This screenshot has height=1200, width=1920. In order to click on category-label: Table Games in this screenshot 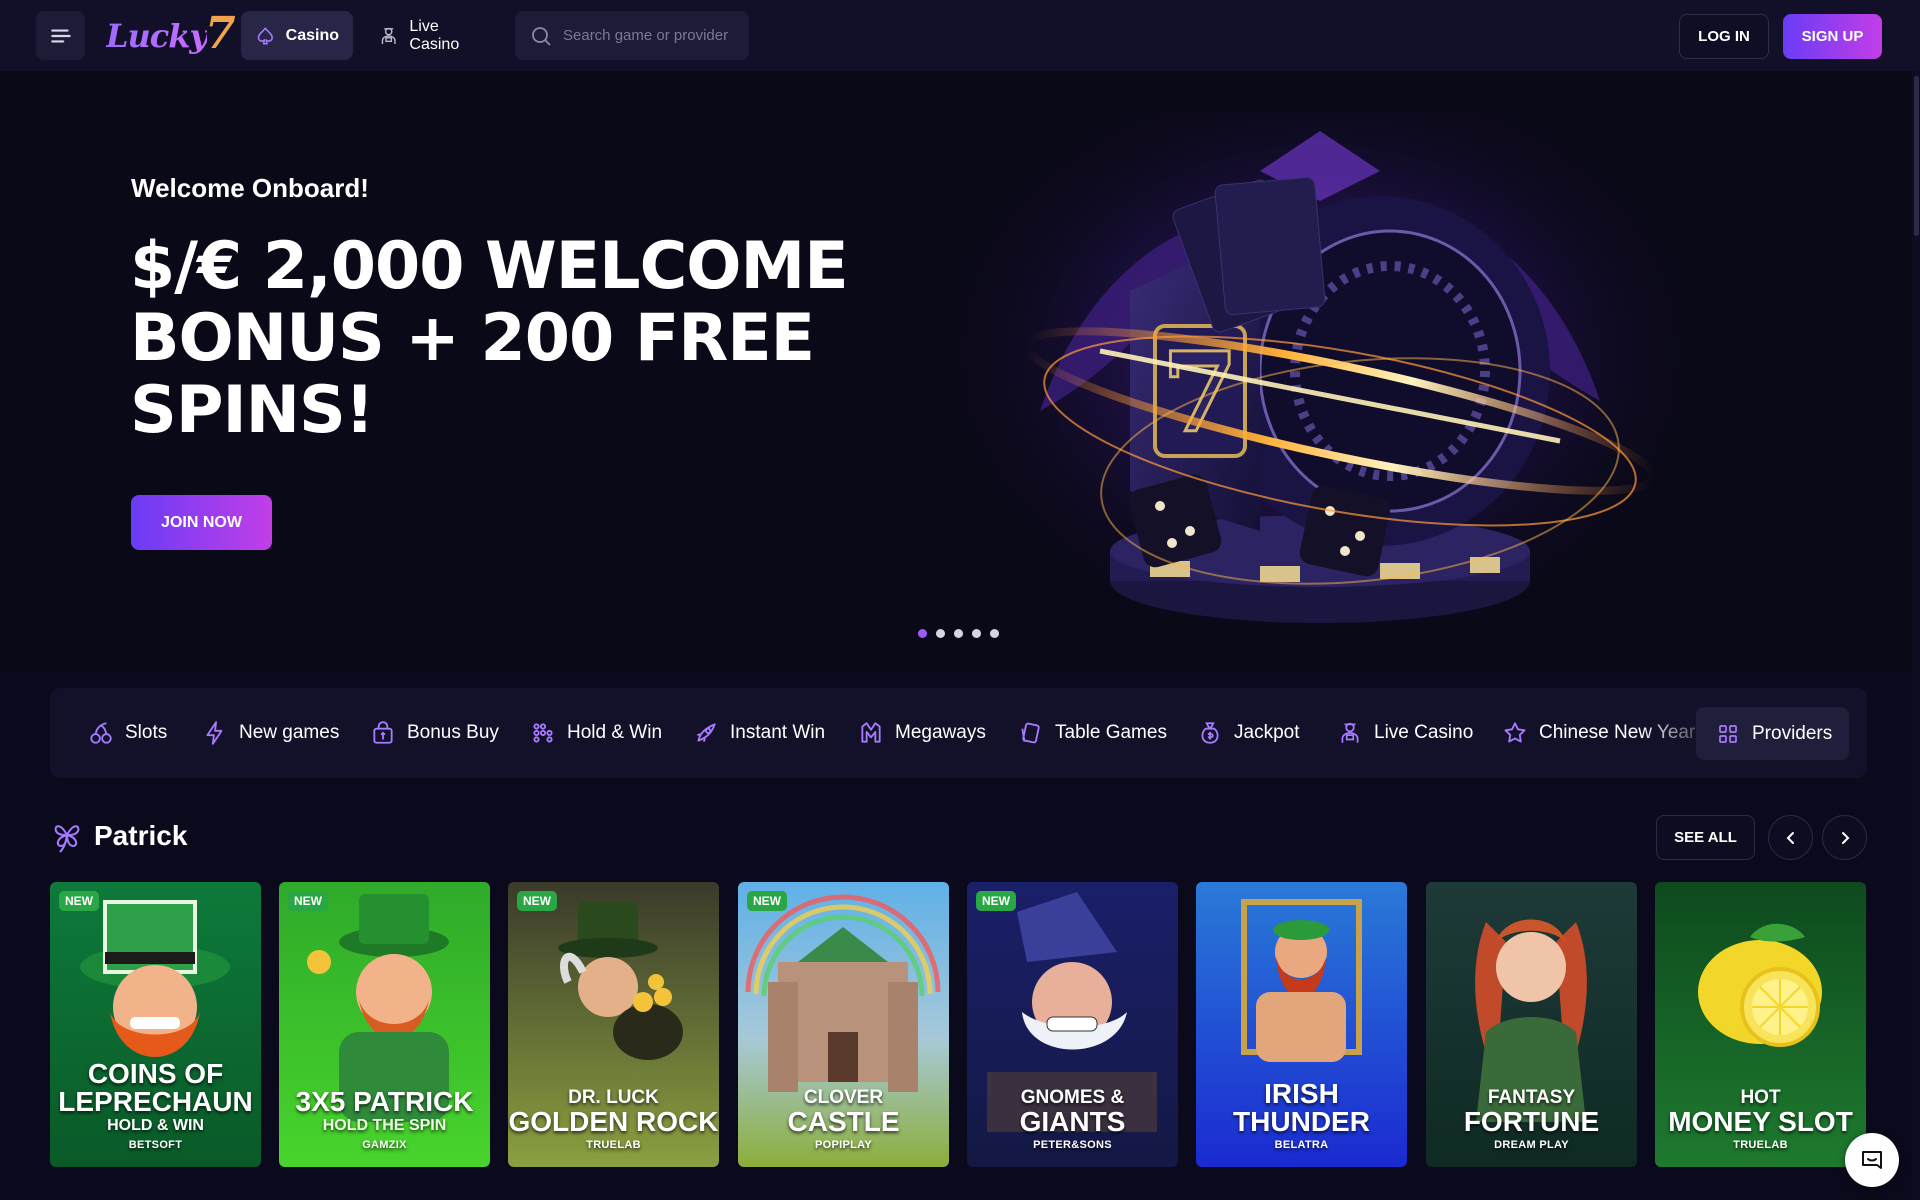, I will do `click(1111, 732)`.